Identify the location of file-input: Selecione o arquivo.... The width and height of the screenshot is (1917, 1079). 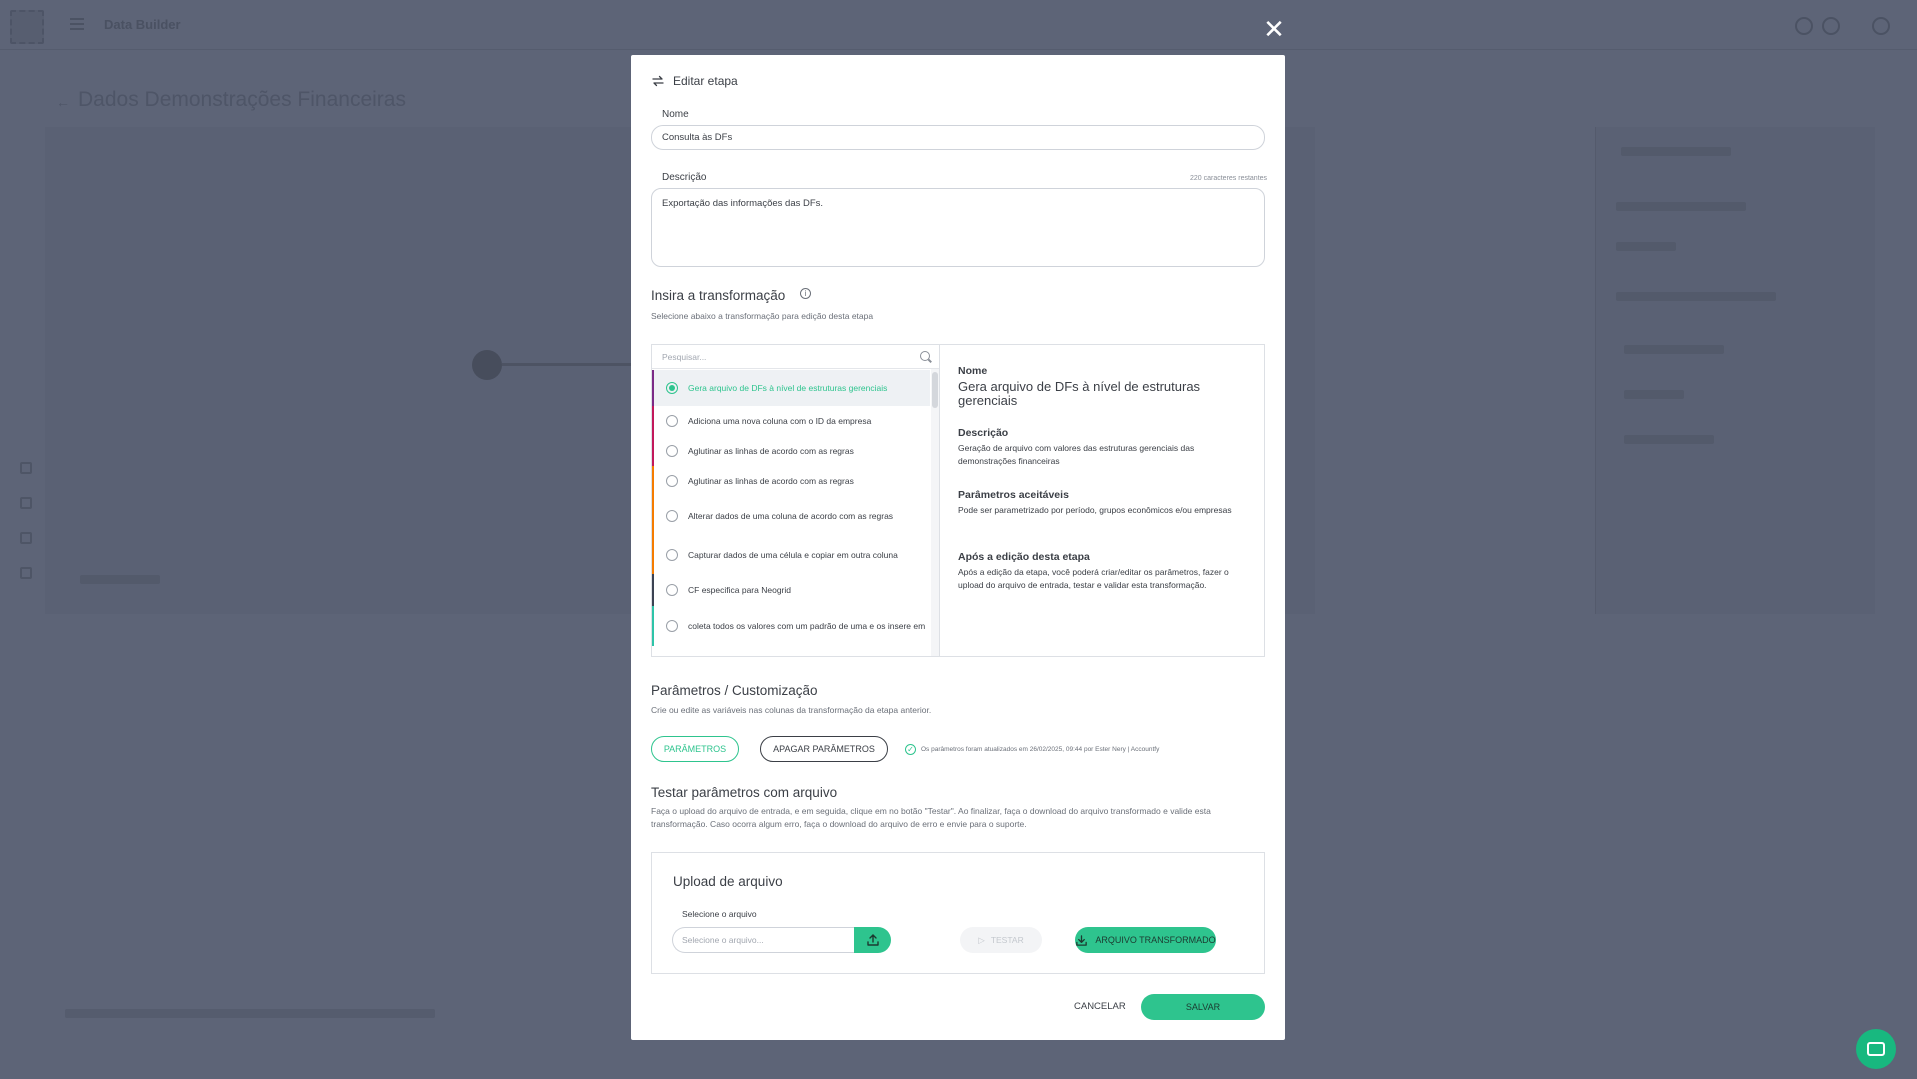
(763, 940).